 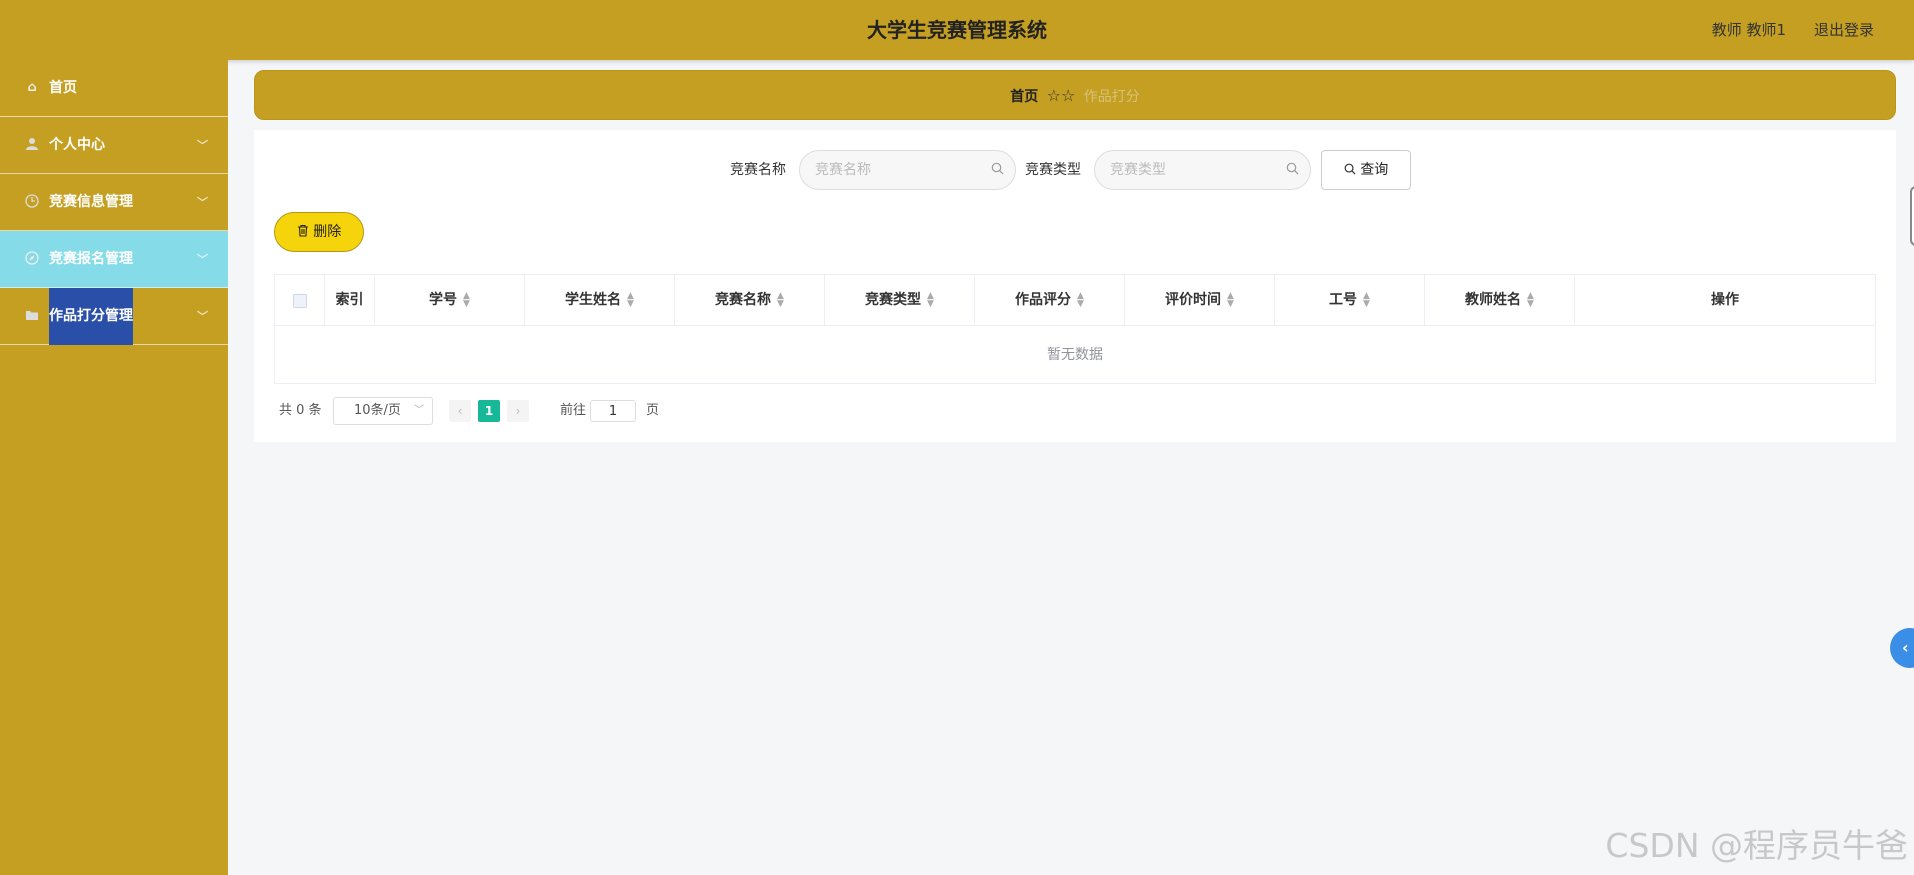 I want to click on next-page-button: ›, so click(x=518, y=411).